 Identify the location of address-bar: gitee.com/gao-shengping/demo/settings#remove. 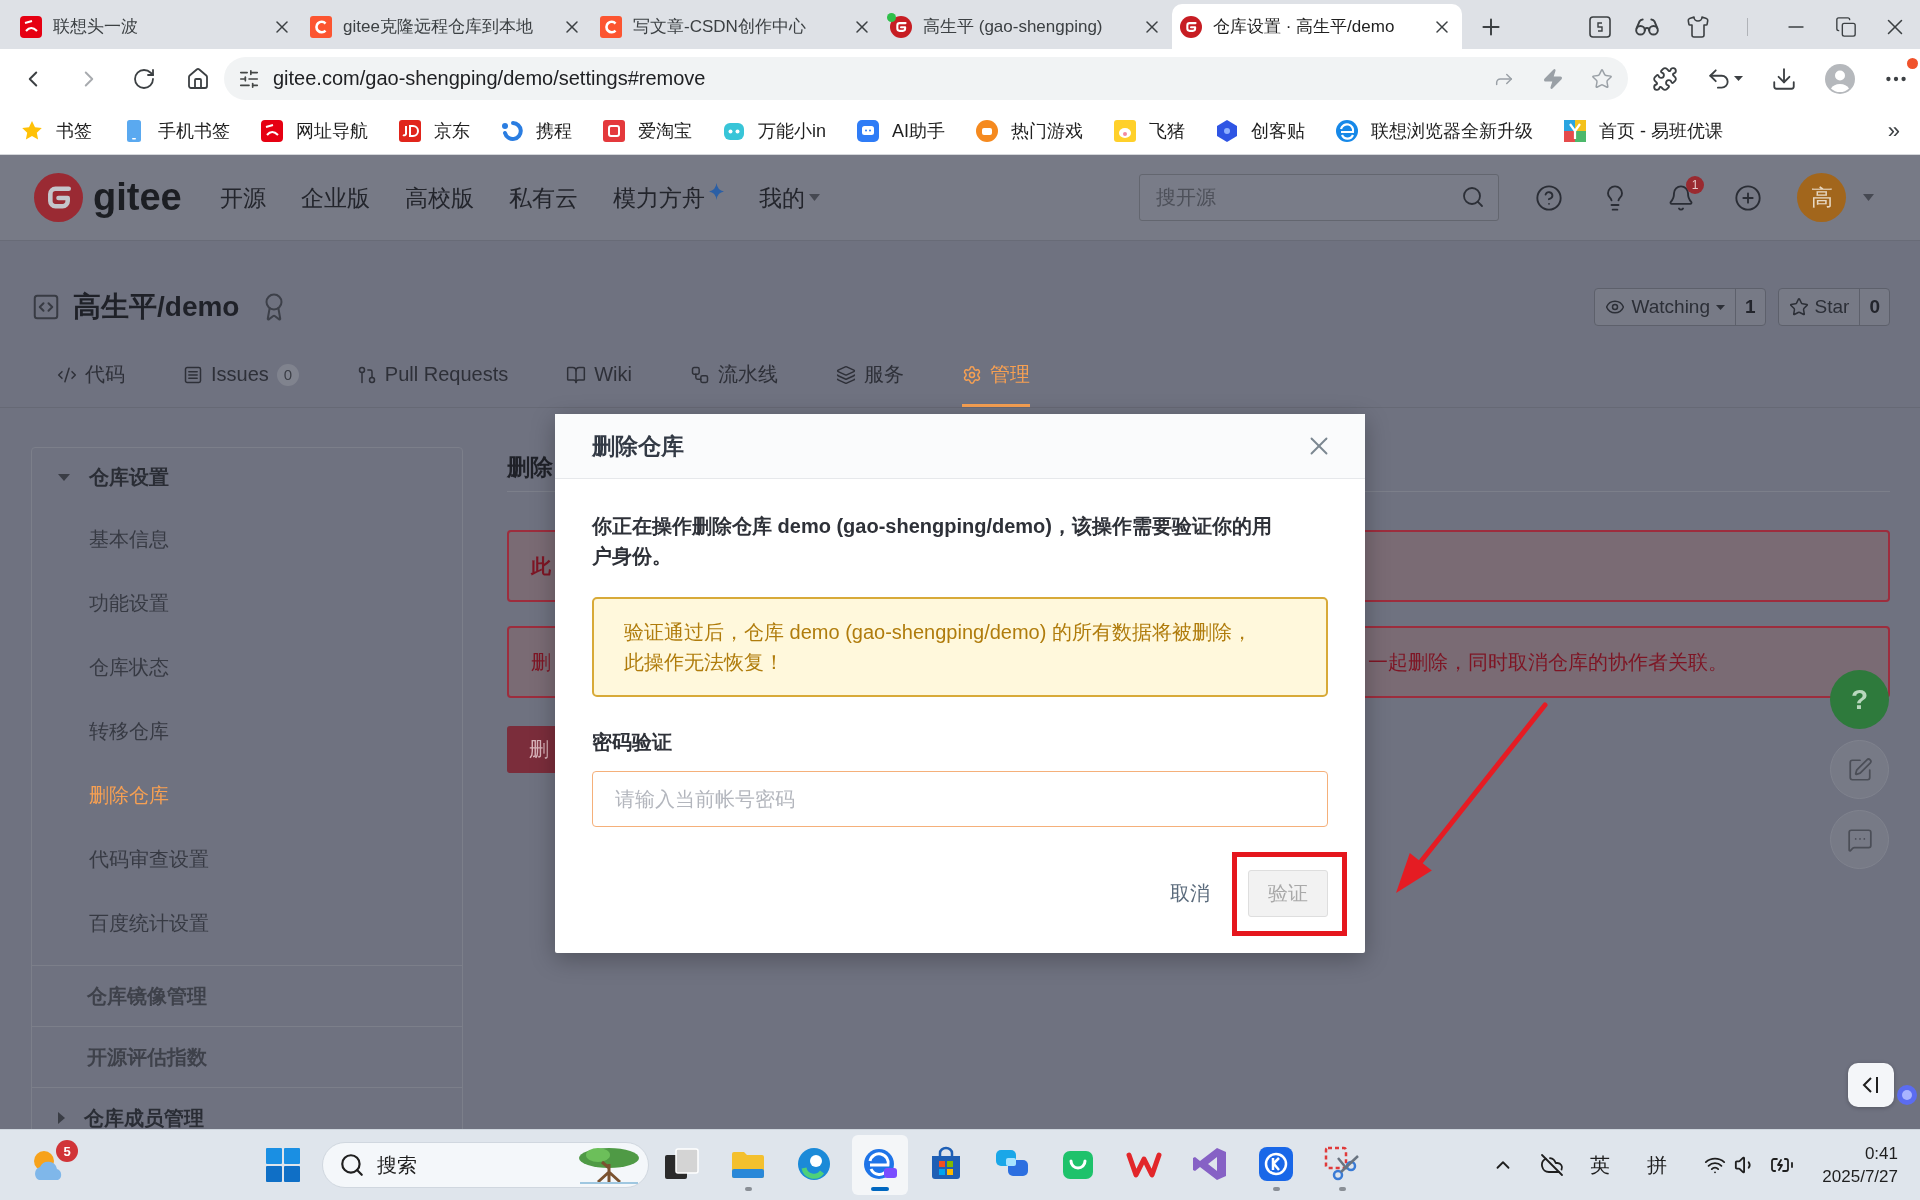
(926, 78).